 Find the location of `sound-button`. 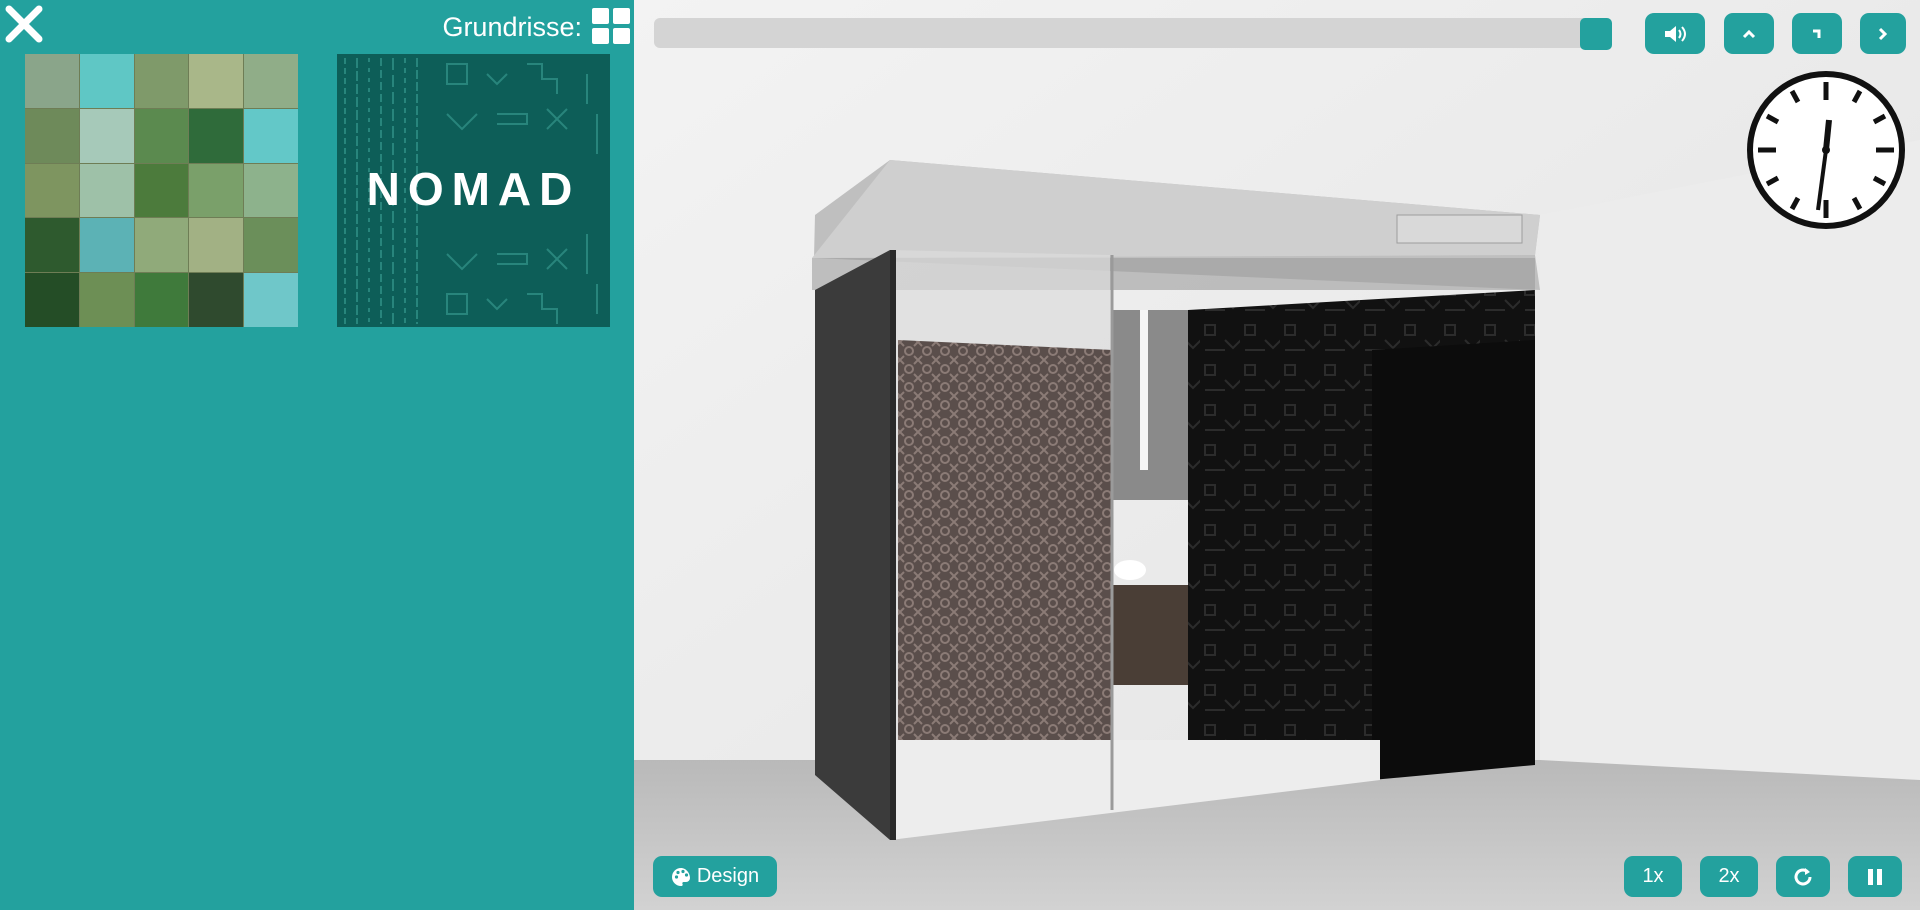

sound-button is located at coordinates (1675, 33).